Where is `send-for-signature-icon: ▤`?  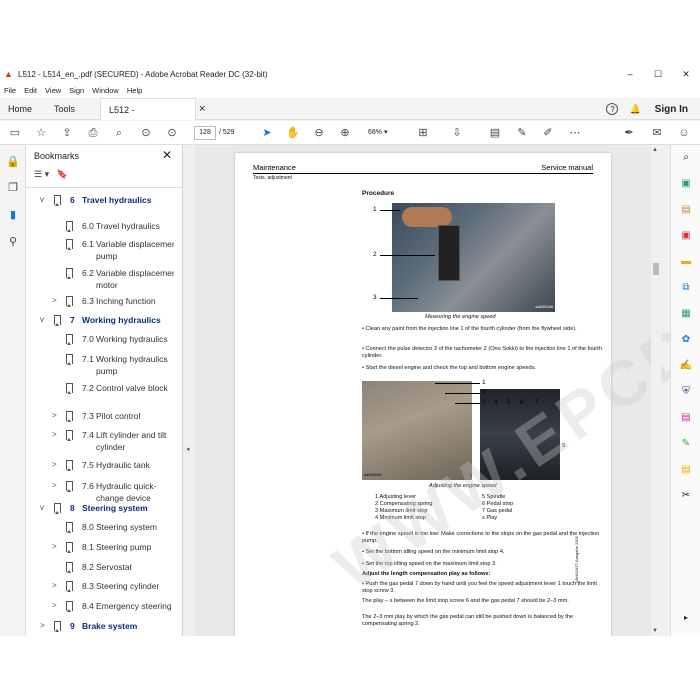 send-for-signature-icon: ▤ is located at coordinates (686, 418).